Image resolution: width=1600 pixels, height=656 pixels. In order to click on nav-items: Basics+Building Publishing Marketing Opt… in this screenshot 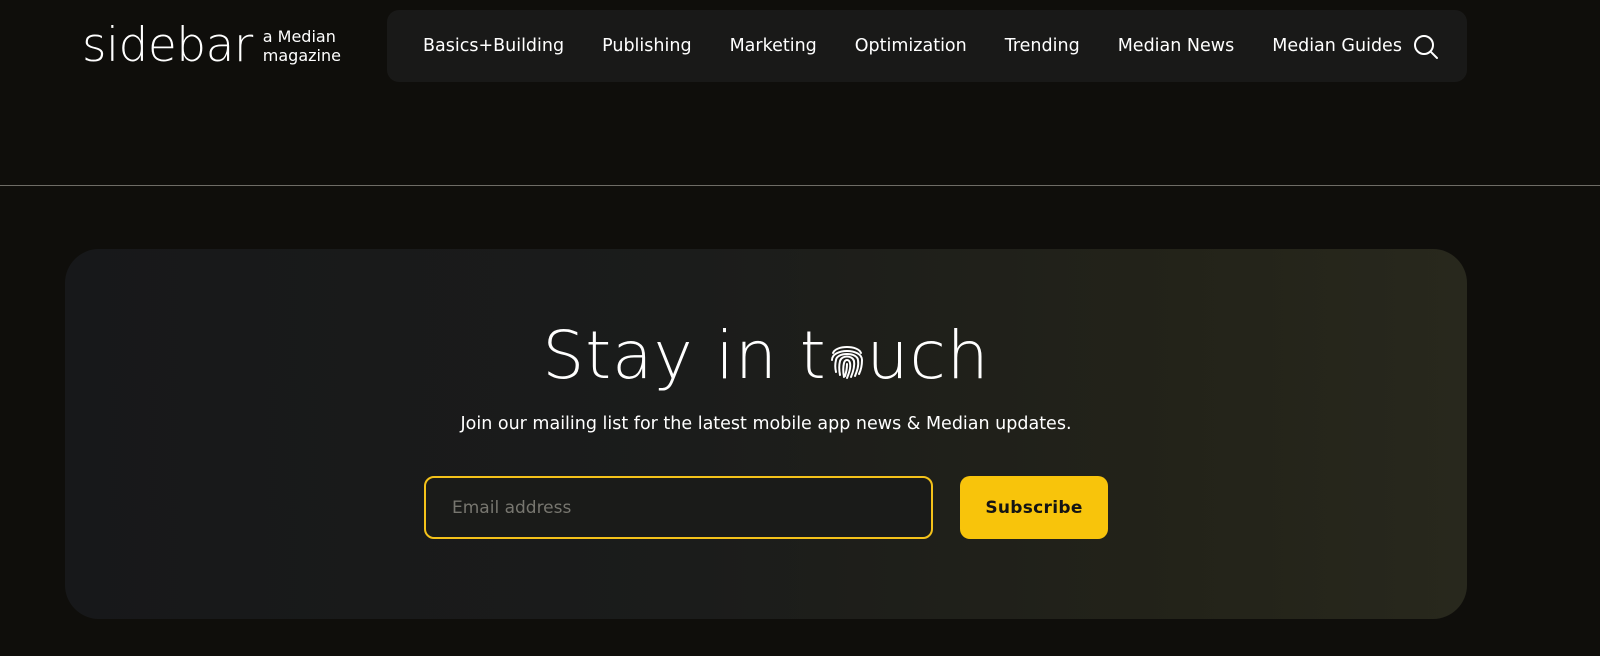, I will do `click(912, 46)`.